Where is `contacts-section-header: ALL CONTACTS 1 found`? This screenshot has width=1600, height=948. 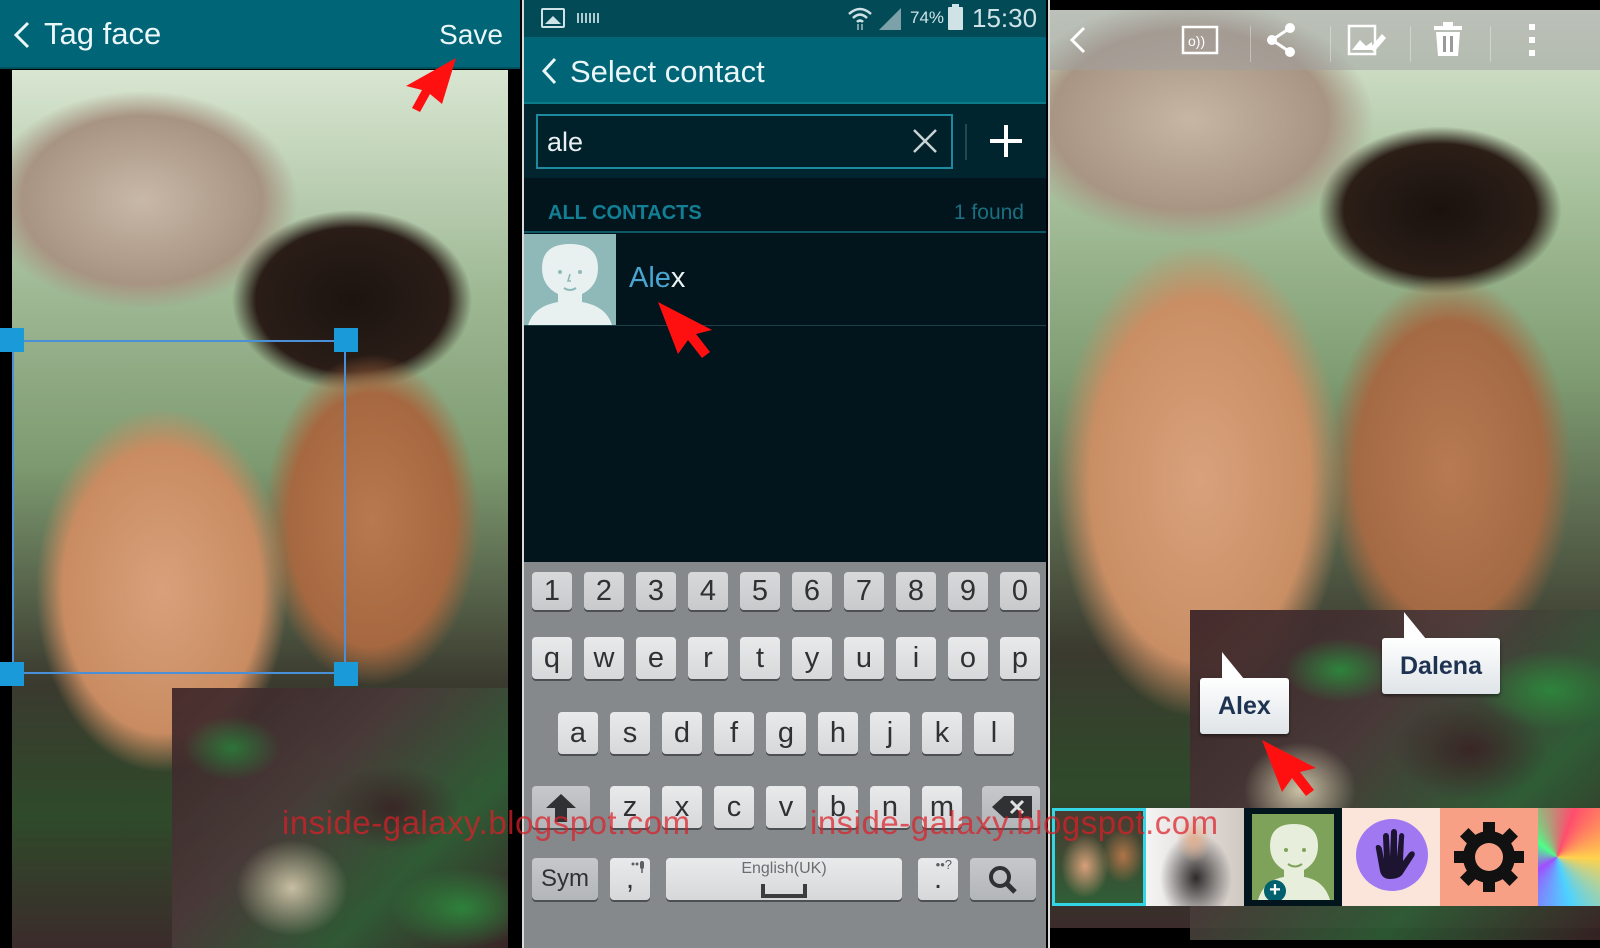
contacts-section-header: ALL CONTACTS 1 found is located at coordinates (785, 205).